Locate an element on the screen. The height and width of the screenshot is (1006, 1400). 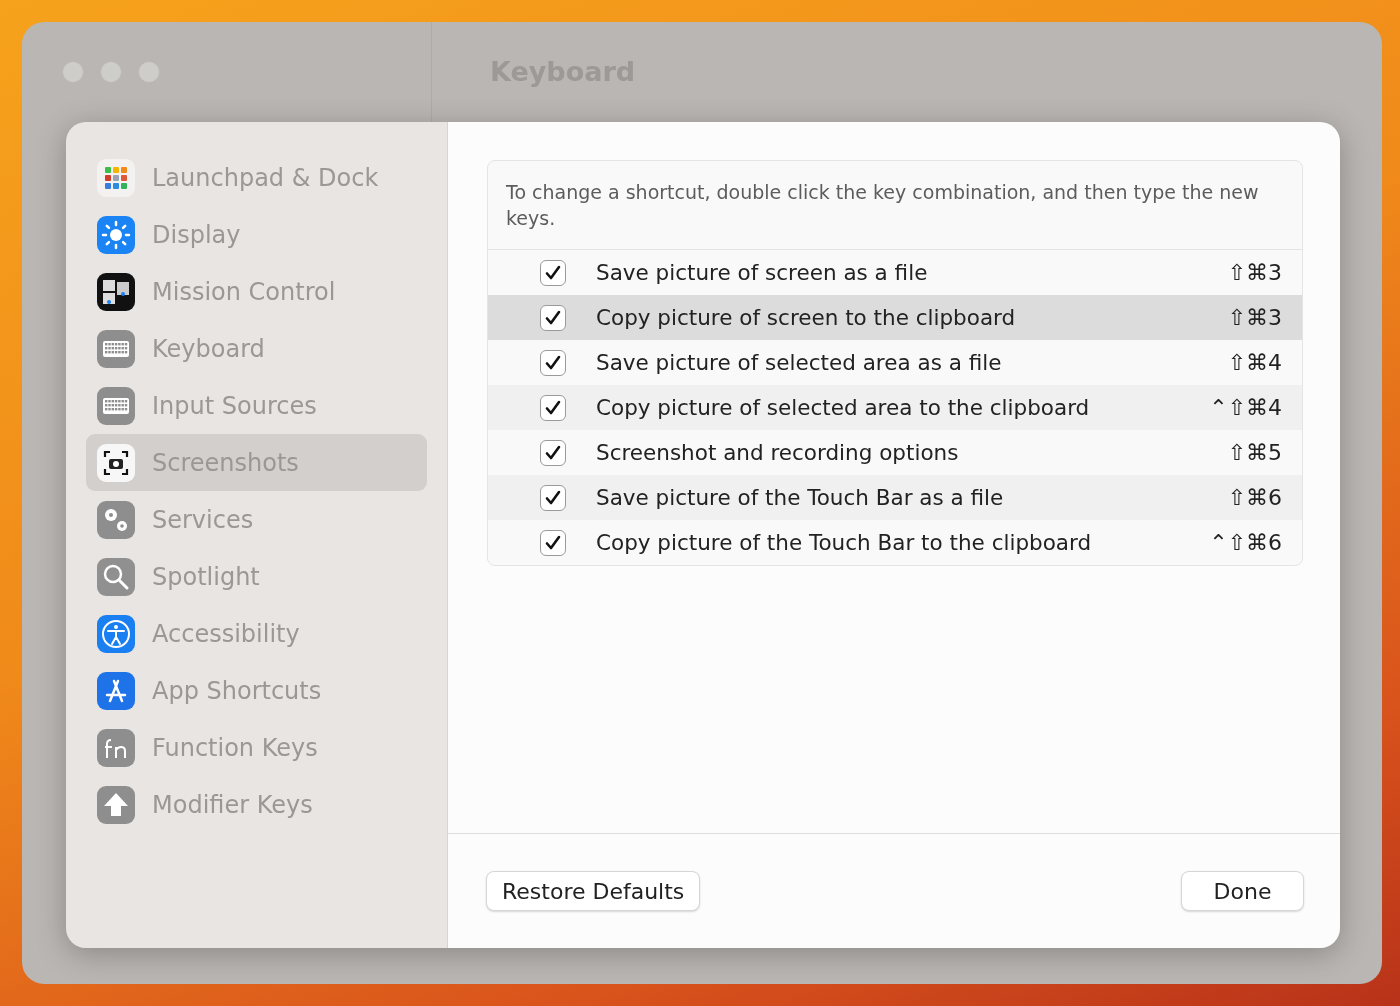
shortcut-row: Screenshot and recording options ⇧⌘5 is located at coordinates (895, 452).